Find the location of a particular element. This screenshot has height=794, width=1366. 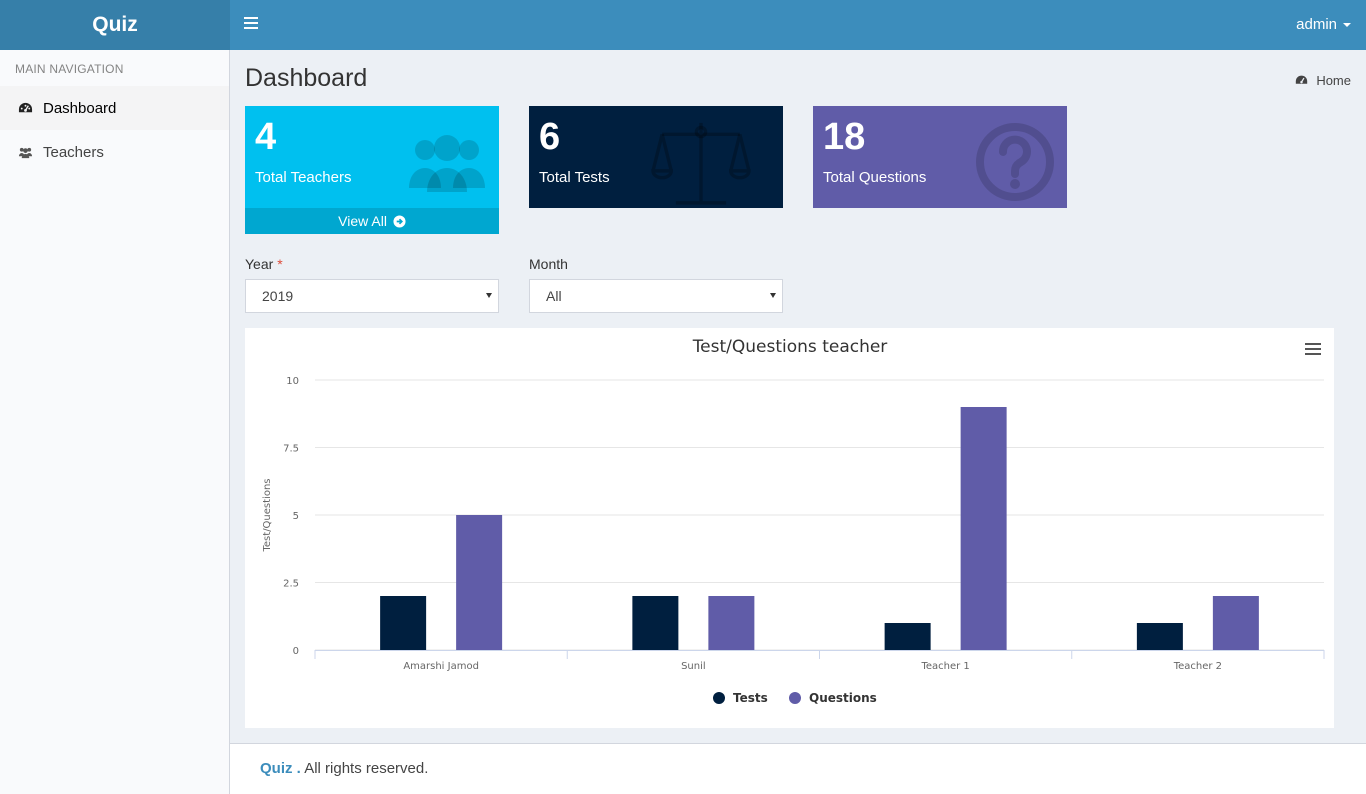

stat-label: Total Teachers is located at coordinates (303, 177).